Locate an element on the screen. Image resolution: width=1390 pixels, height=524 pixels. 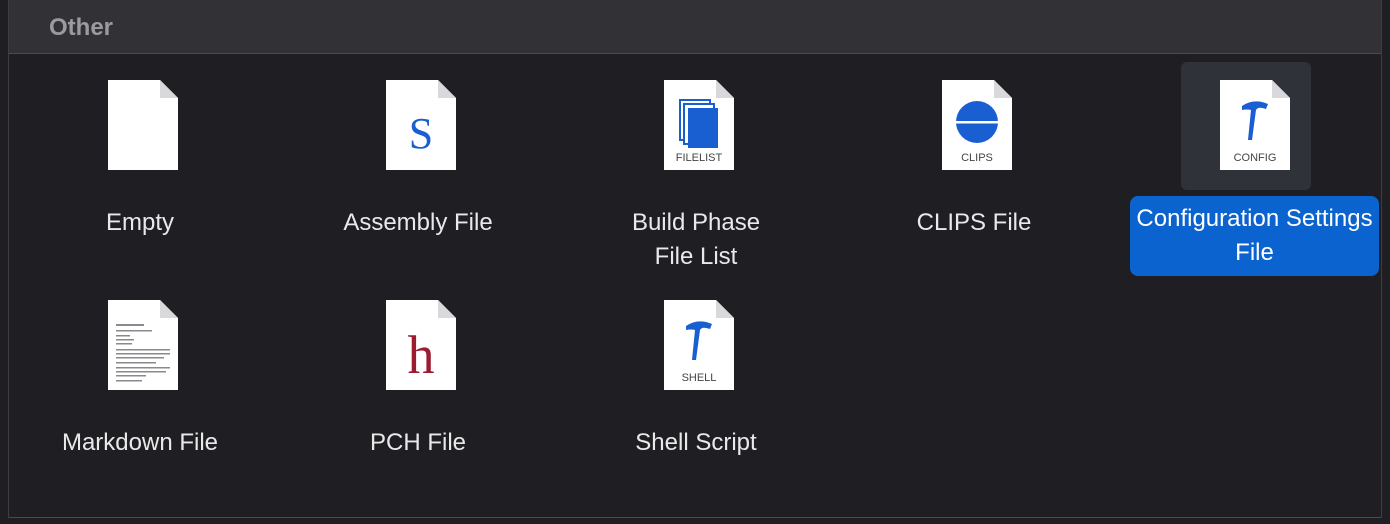
template-shell-script: SHELL Shell Script is located at coordinates (696, 400).